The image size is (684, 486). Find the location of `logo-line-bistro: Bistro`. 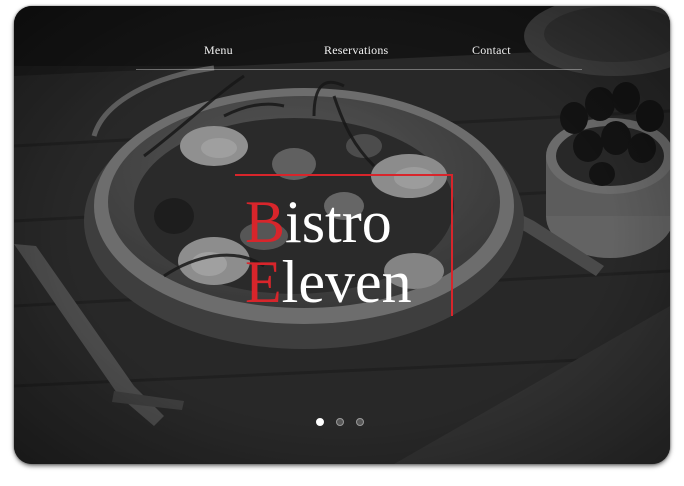

logo-line-bistro: Bistro is located at coordinates (318, 222).